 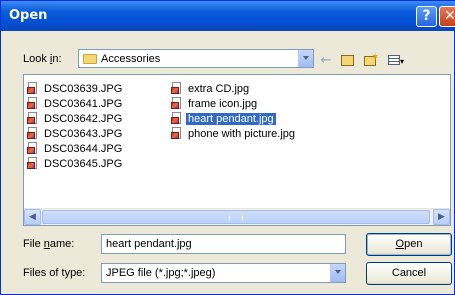 I want to click on folder-icon, so click(x=90, y=59).